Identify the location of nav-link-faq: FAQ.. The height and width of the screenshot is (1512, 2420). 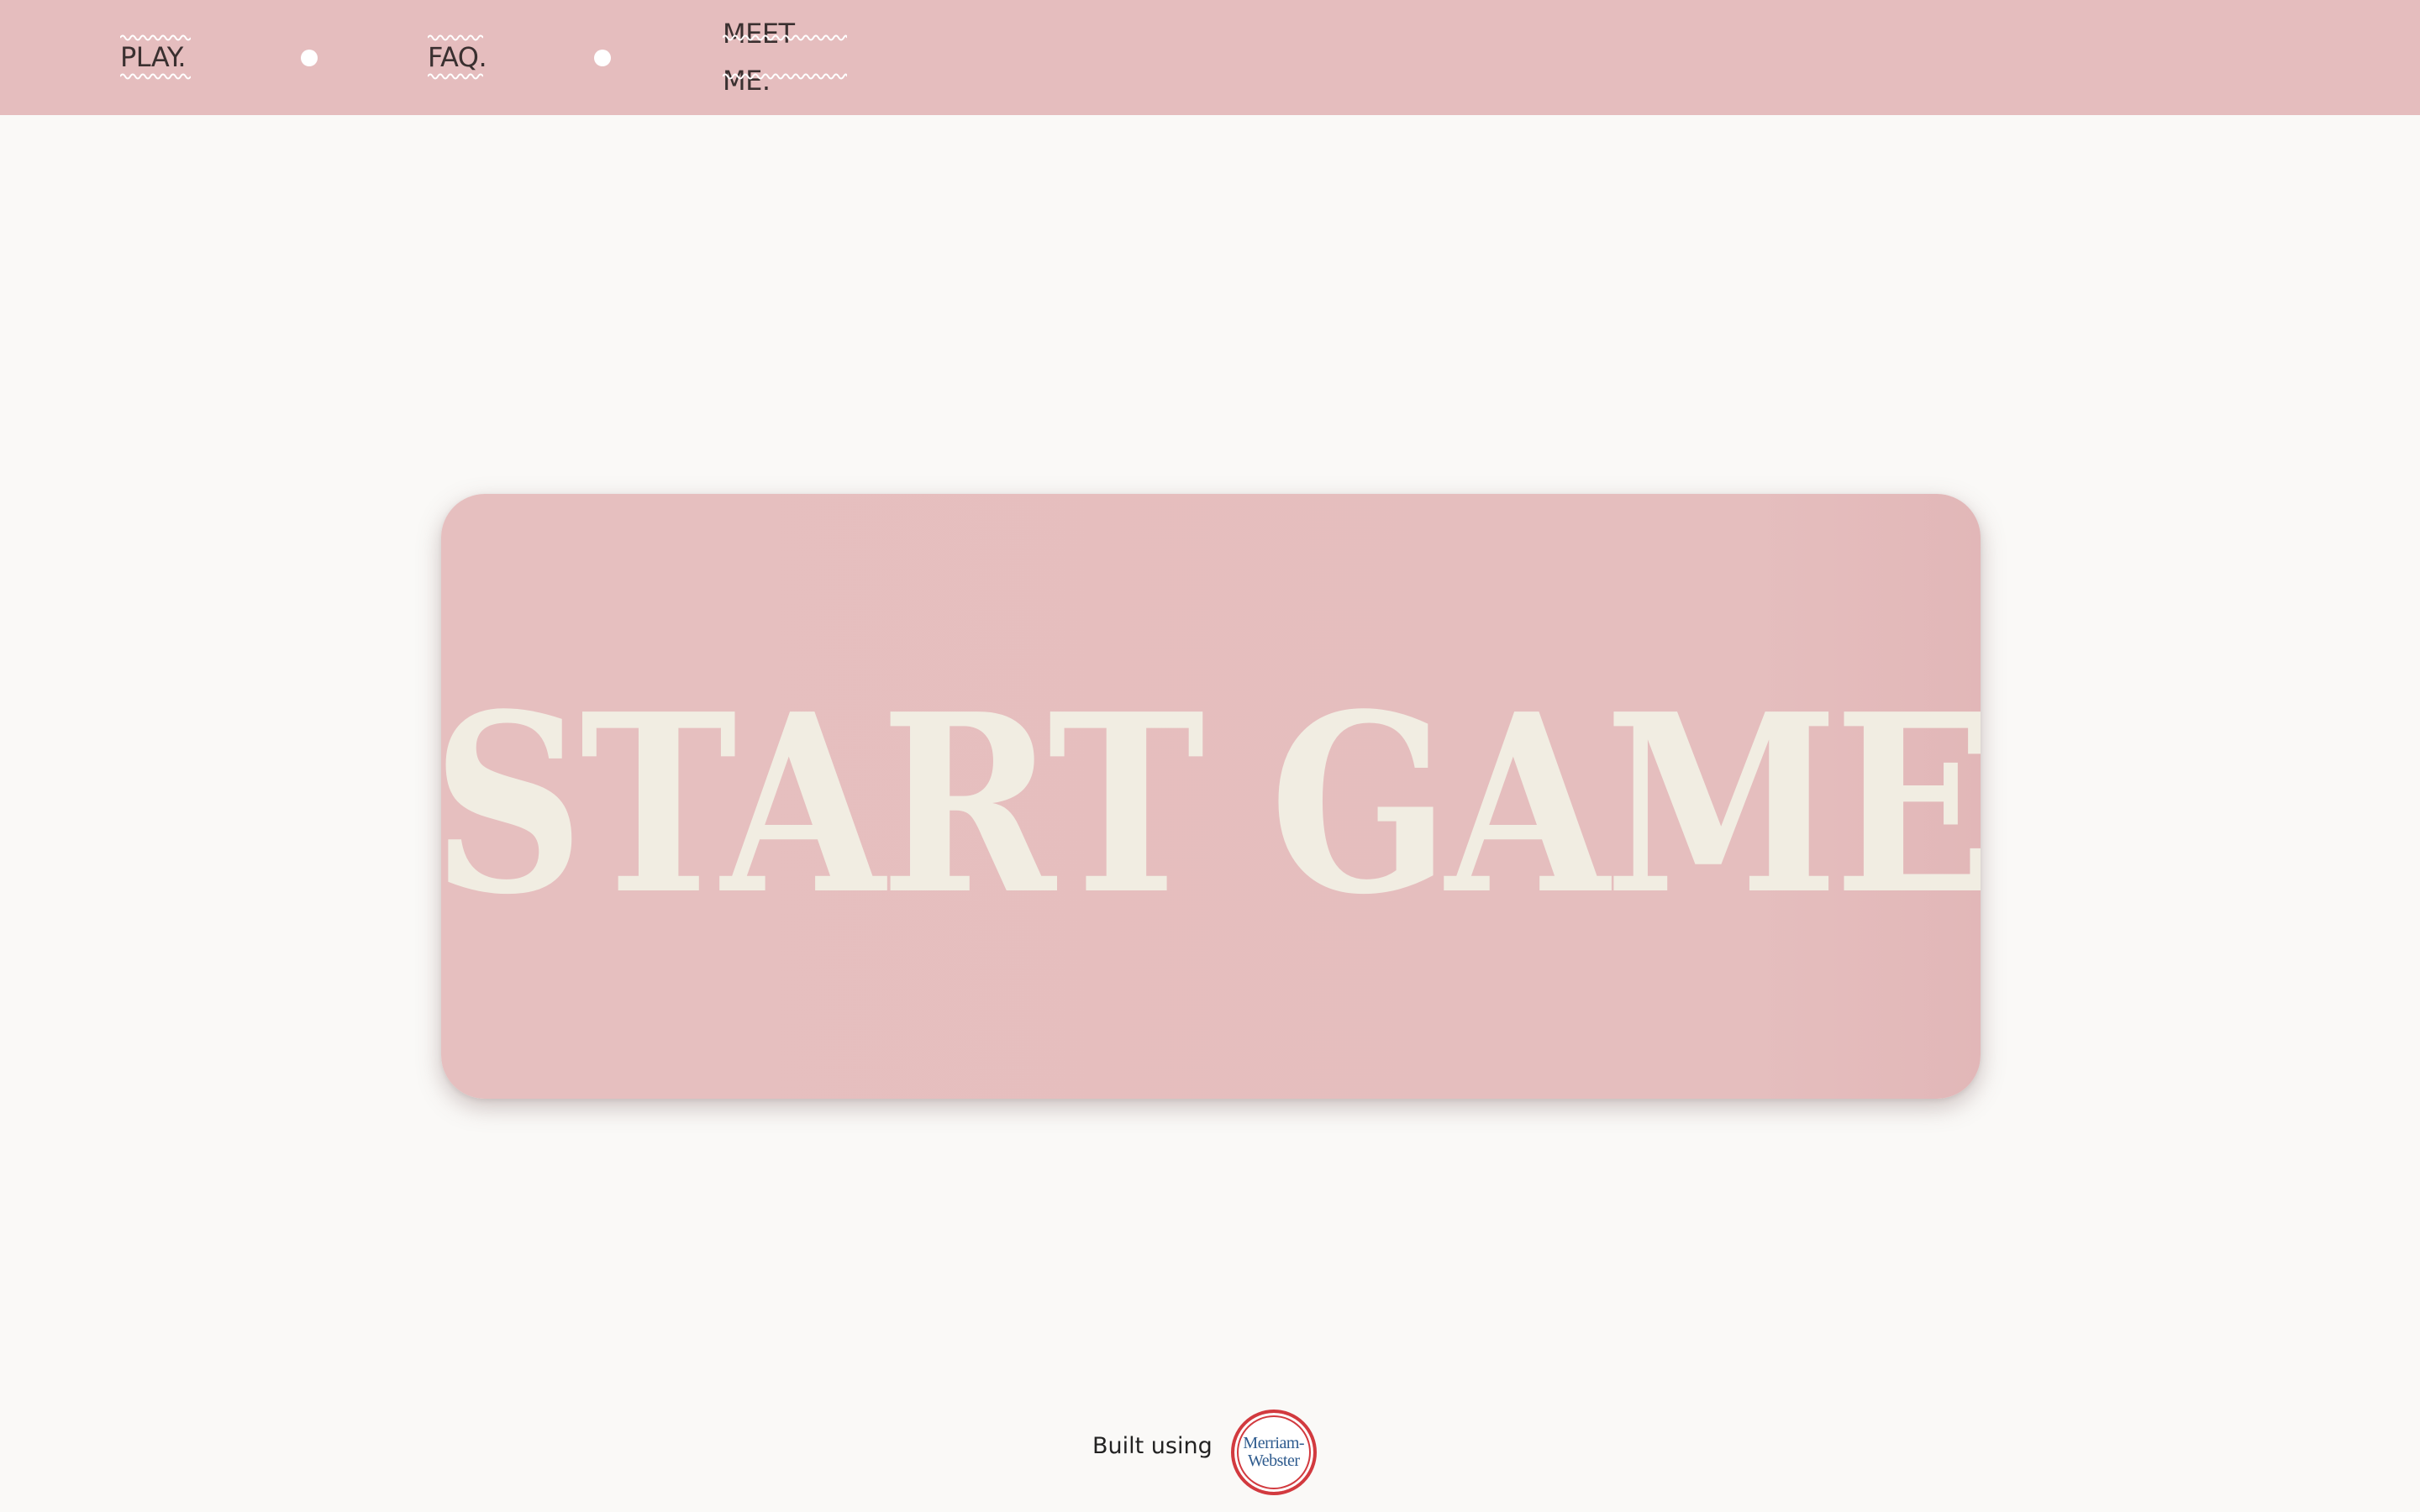
(457, 57).